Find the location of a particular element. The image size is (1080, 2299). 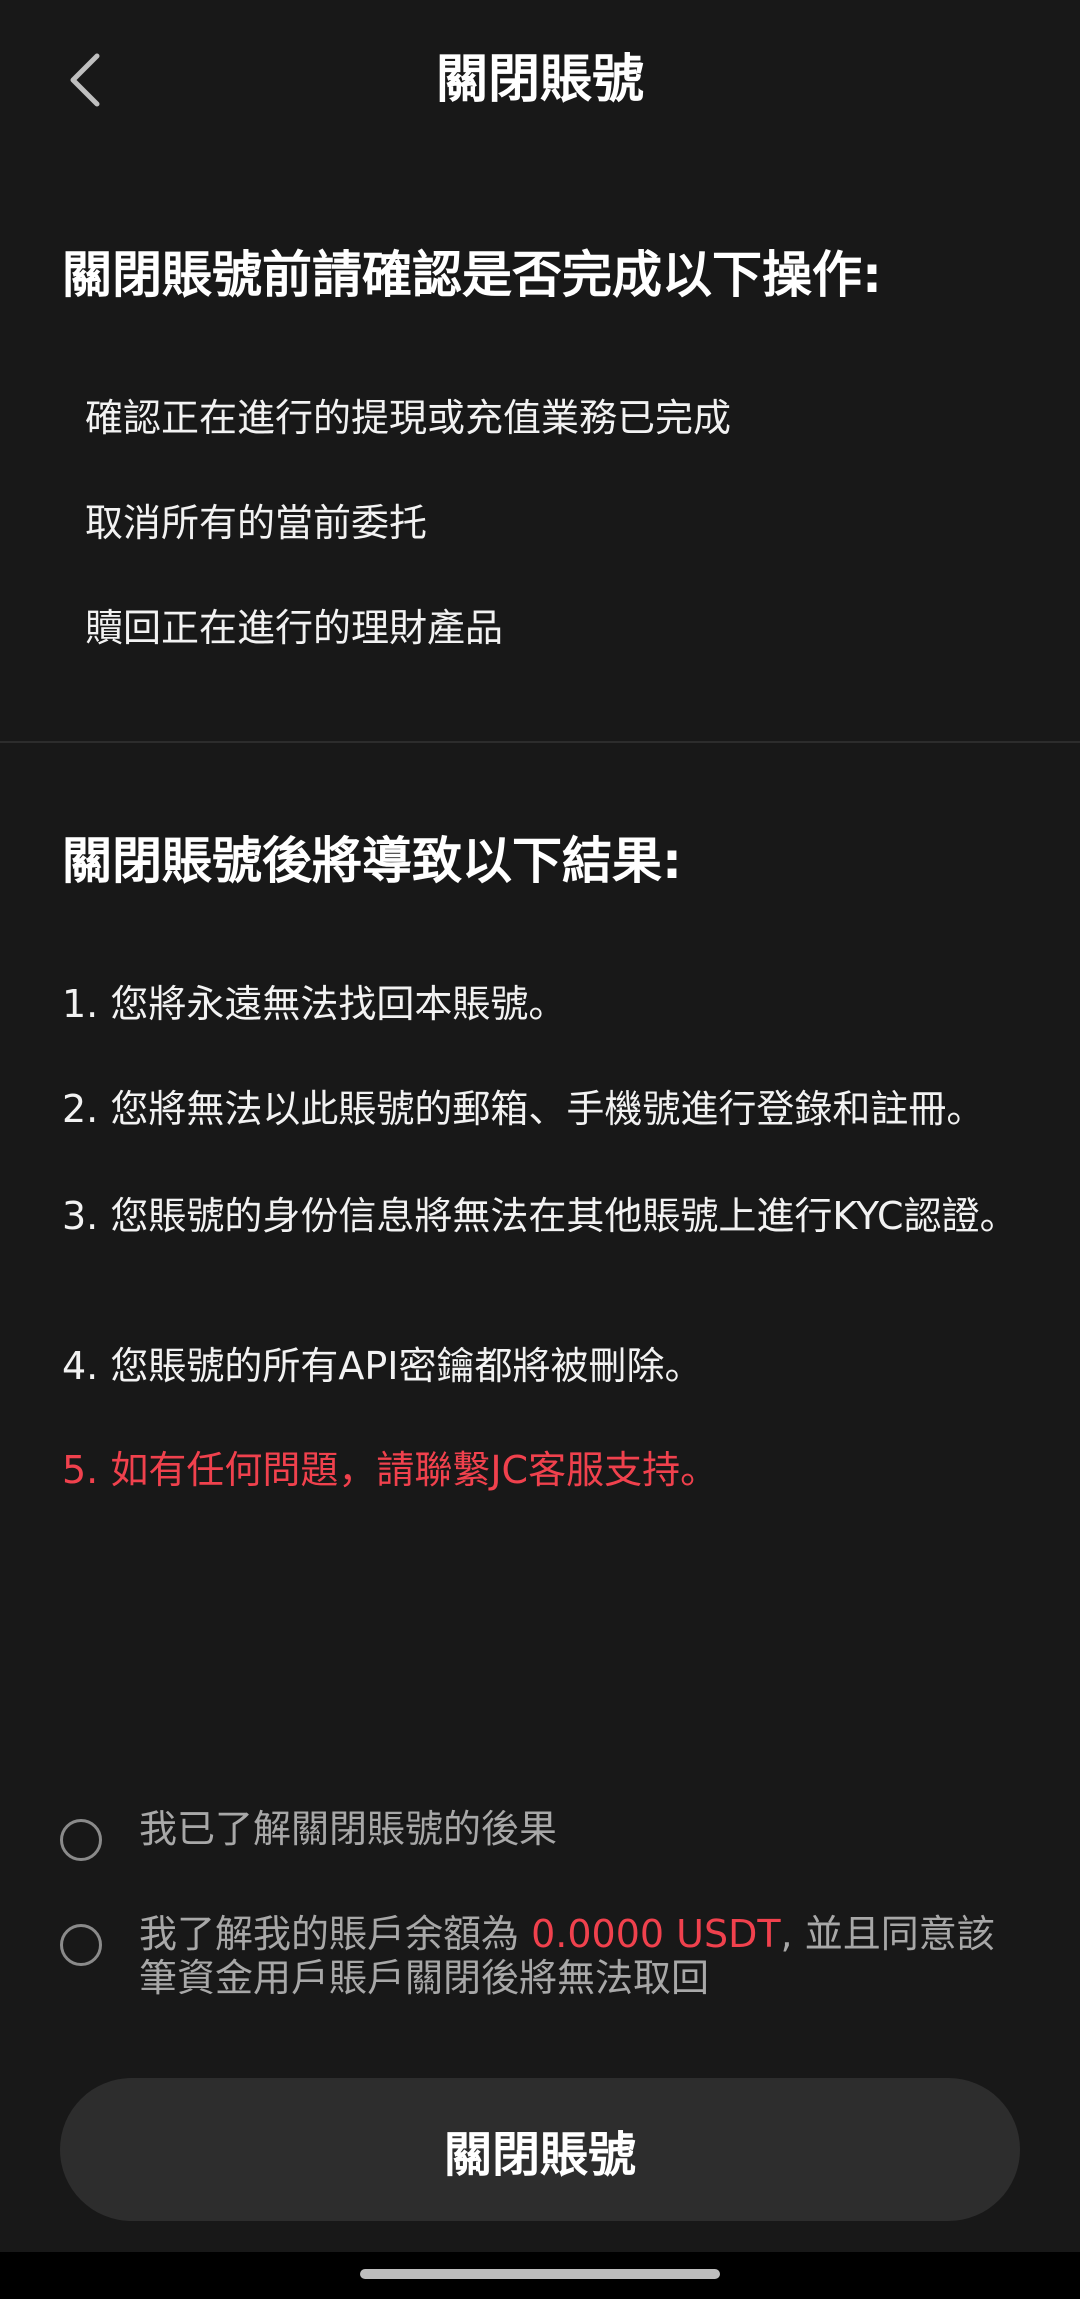

page-title: 關閉賬號 is located at coordinates (539, 80).